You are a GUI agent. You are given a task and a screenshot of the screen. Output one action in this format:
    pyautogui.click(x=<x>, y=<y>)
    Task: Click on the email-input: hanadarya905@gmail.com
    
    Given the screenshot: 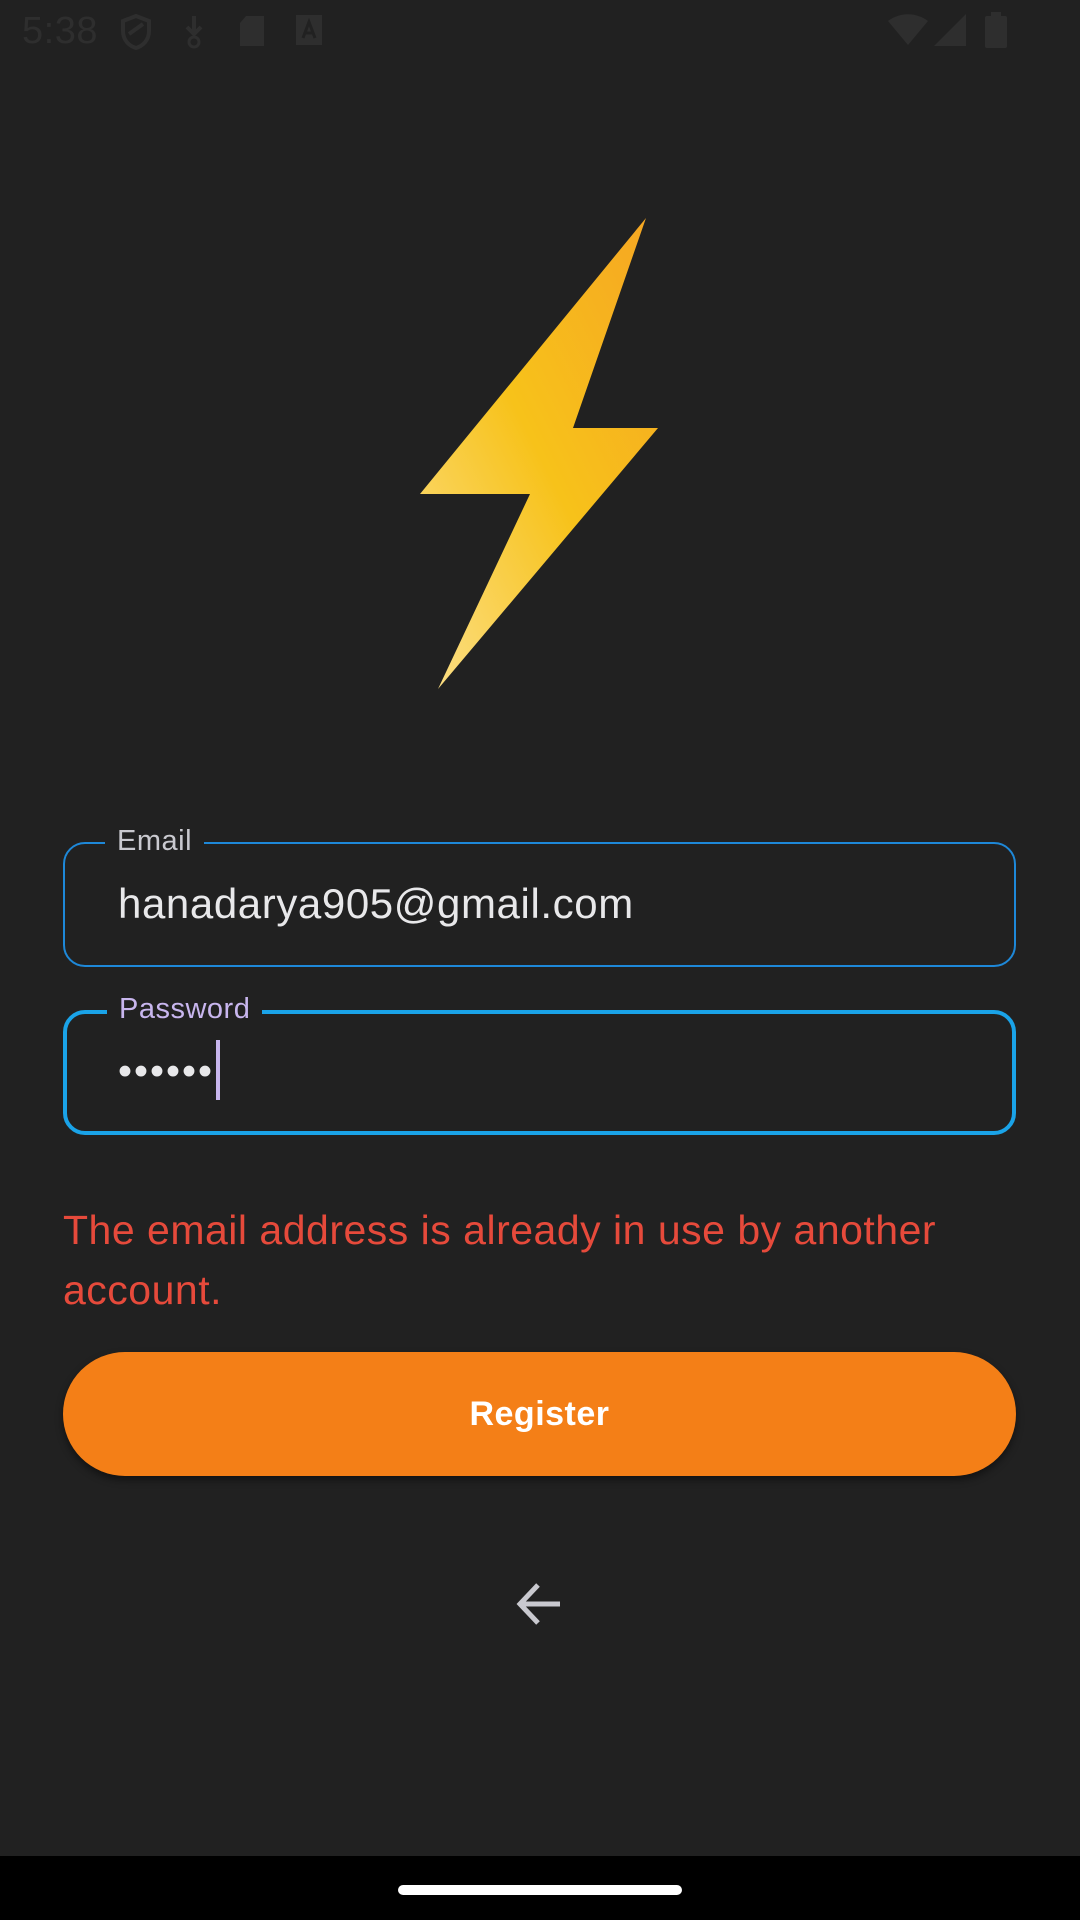 What is the action you would take?
    pyautogui.click(x=376, y=904)
    